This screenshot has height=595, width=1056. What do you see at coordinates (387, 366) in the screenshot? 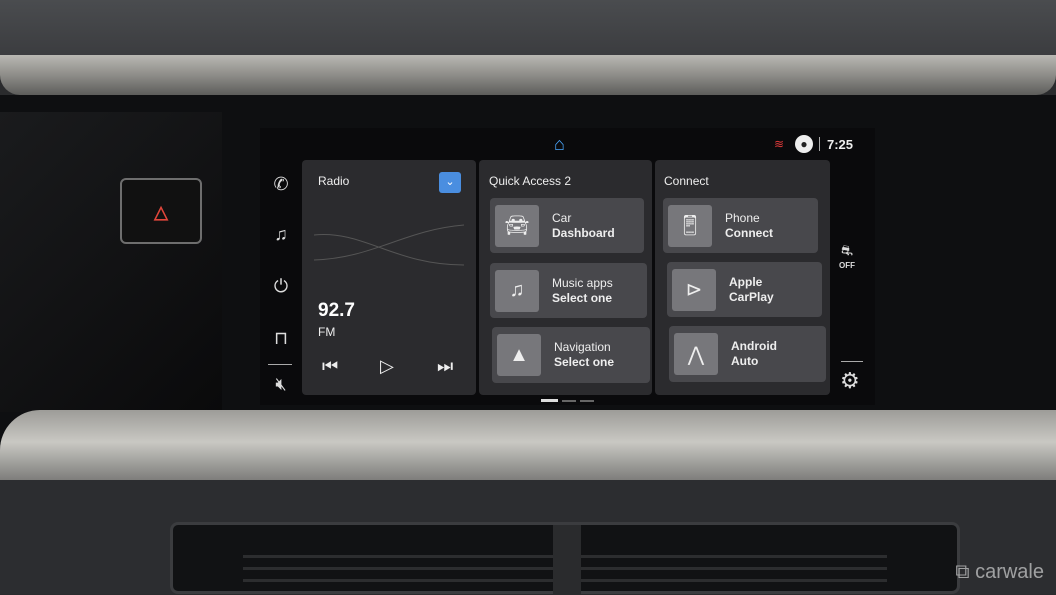
I see `play-icon: ▷` at bounding box center [387, 366].